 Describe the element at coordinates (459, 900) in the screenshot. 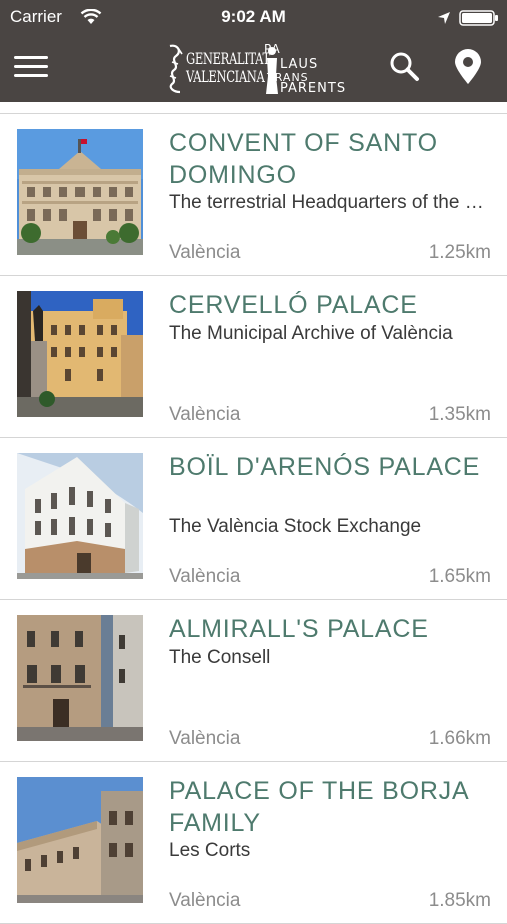

I see `place-distance: 1.85km` at that location.